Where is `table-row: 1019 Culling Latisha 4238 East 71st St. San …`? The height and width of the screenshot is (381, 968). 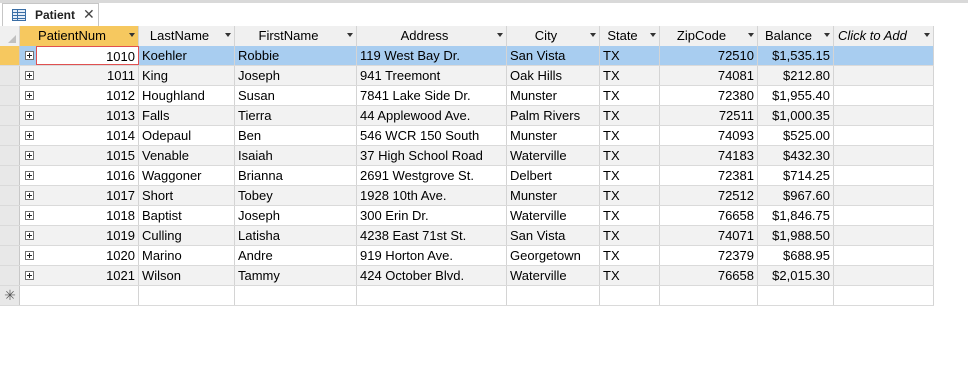
table-row: 1019 Culling Latisha 4238 East 71st St. San … is located at coordinates (467, 236).